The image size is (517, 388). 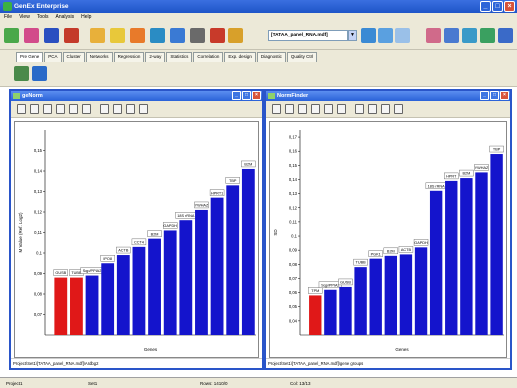 What do you see at coordinates (236, 95) in the screenshot?
I see `genorm-minimize-button: _` at bounding box center [236, 95].